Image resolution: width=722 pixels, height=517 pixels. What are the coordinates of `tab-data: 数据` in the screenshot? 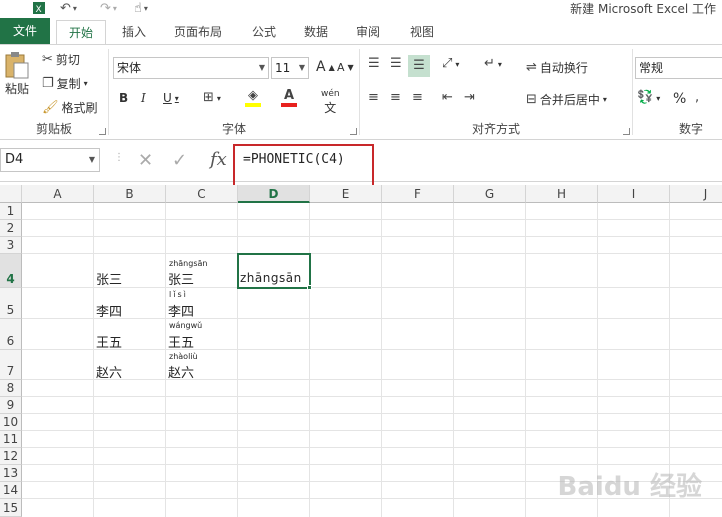 It's located at (316, 32).